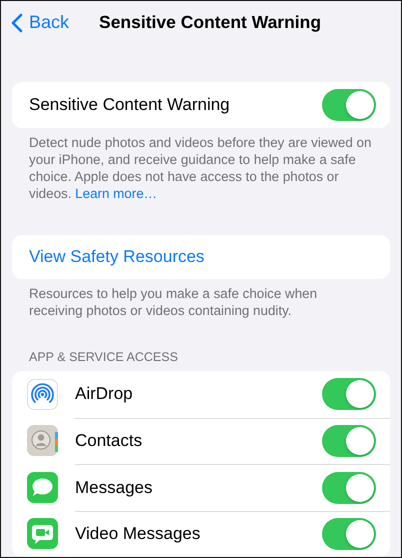  What do you see at coordinates (130, 105) in the screenshot?
I see `setting-label: Sensitive Content Warning` at bounding box center [130, 105].